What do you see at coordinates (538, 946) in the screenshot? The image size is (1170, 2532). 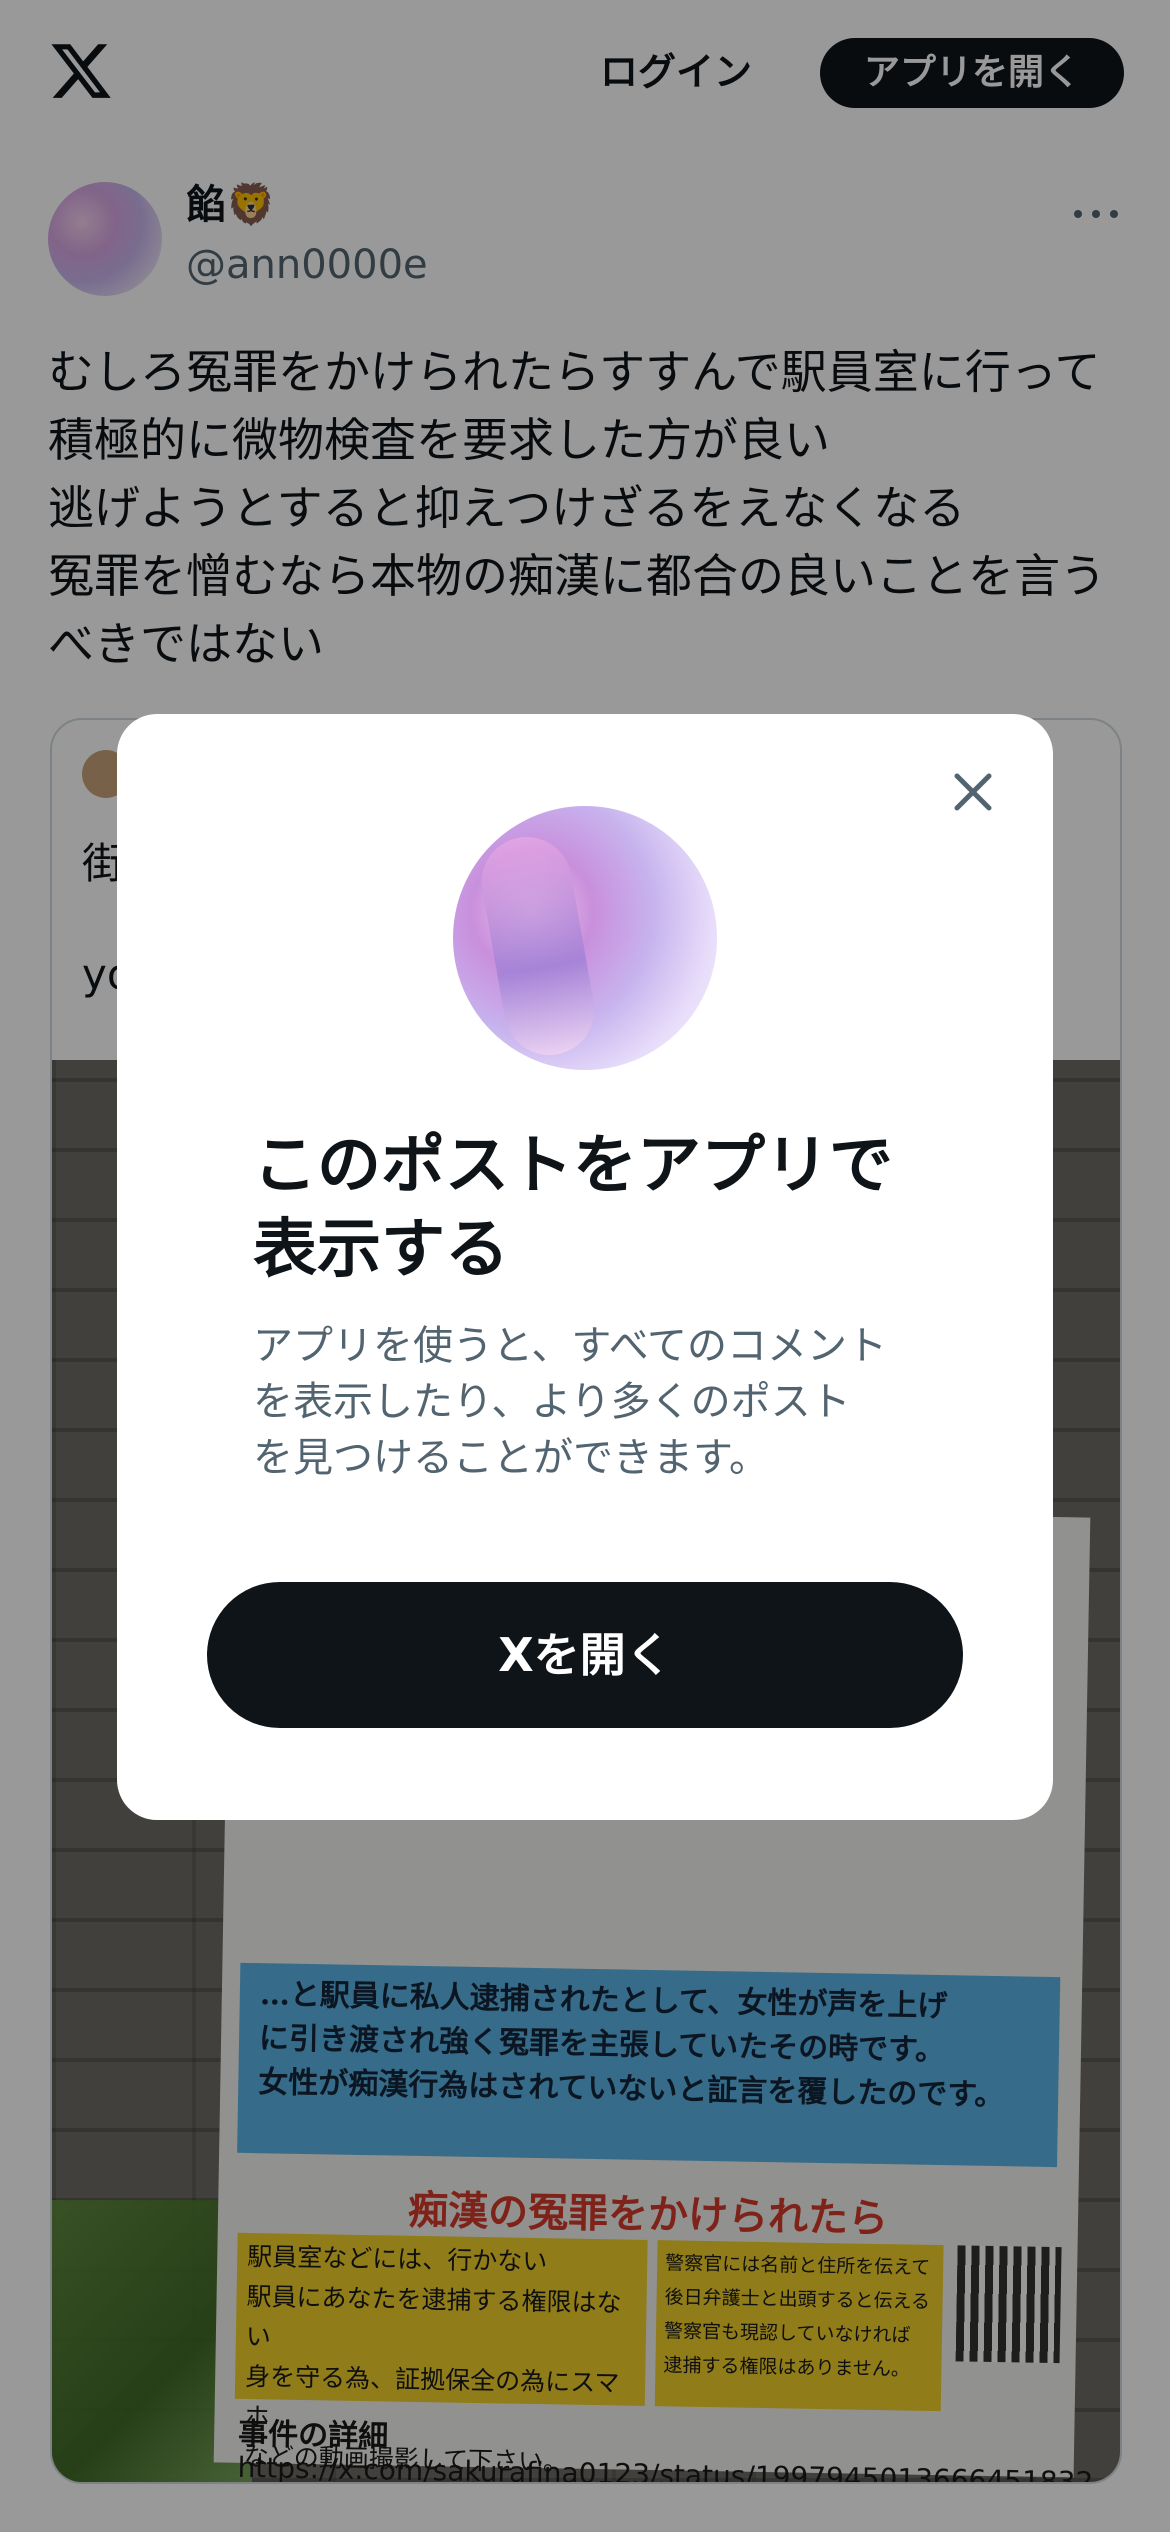 I see `avatar-art` at bounding box center [538, 946].